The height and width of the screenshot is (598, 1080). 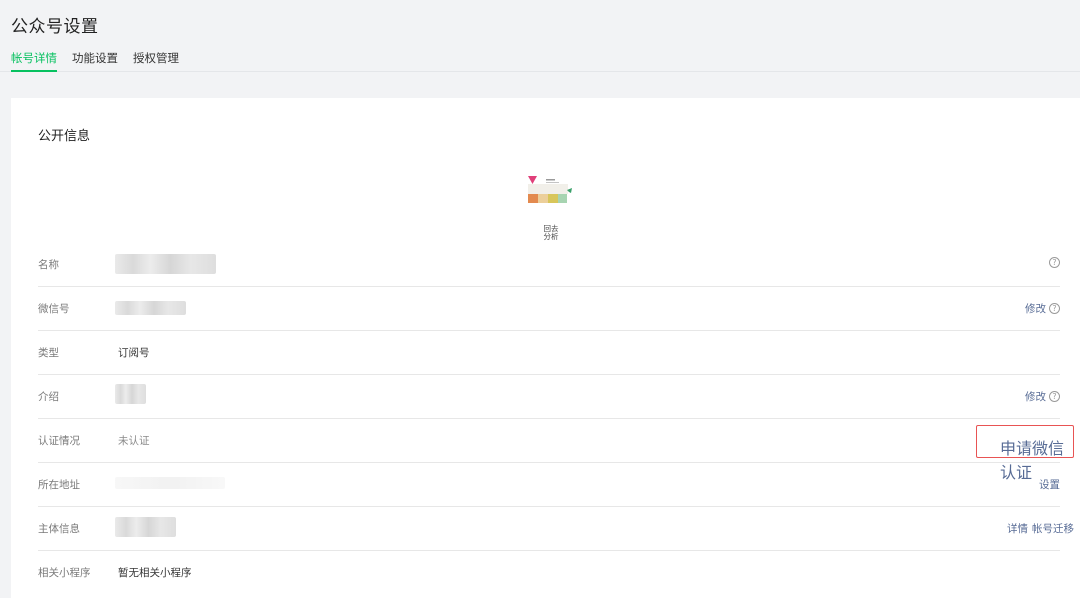 I want to click on row-actions: ?, so click(x=1053, y=262).